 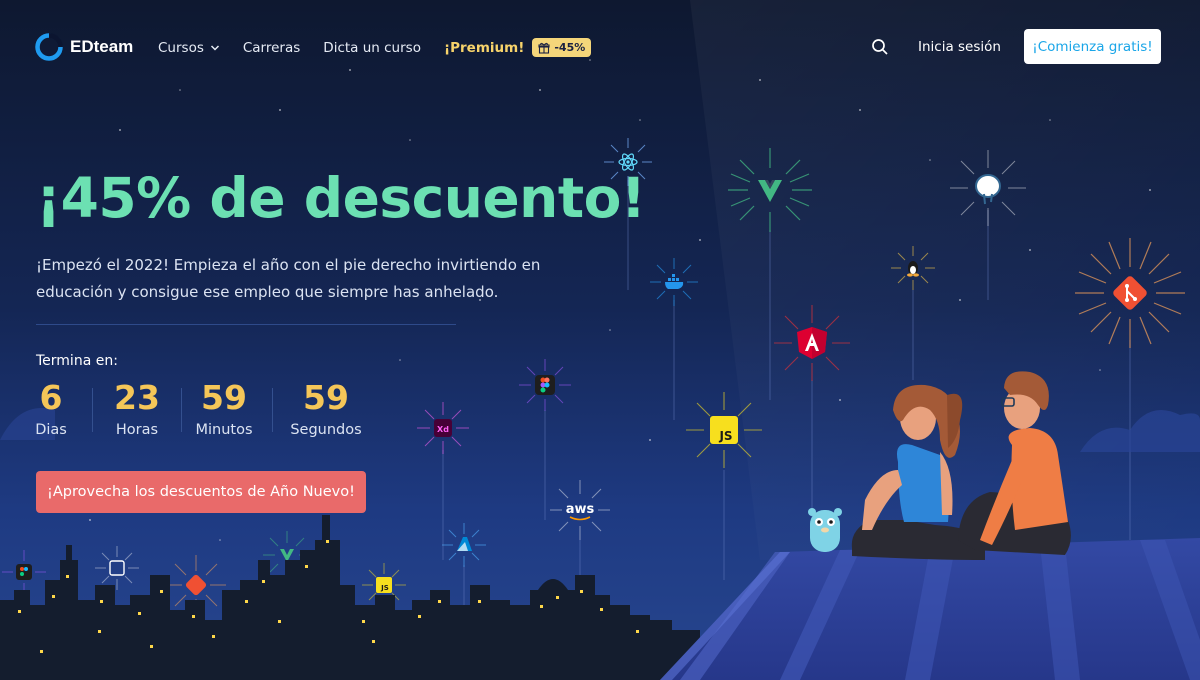 I want to click on docker-icon, so click(x=674, y=282).